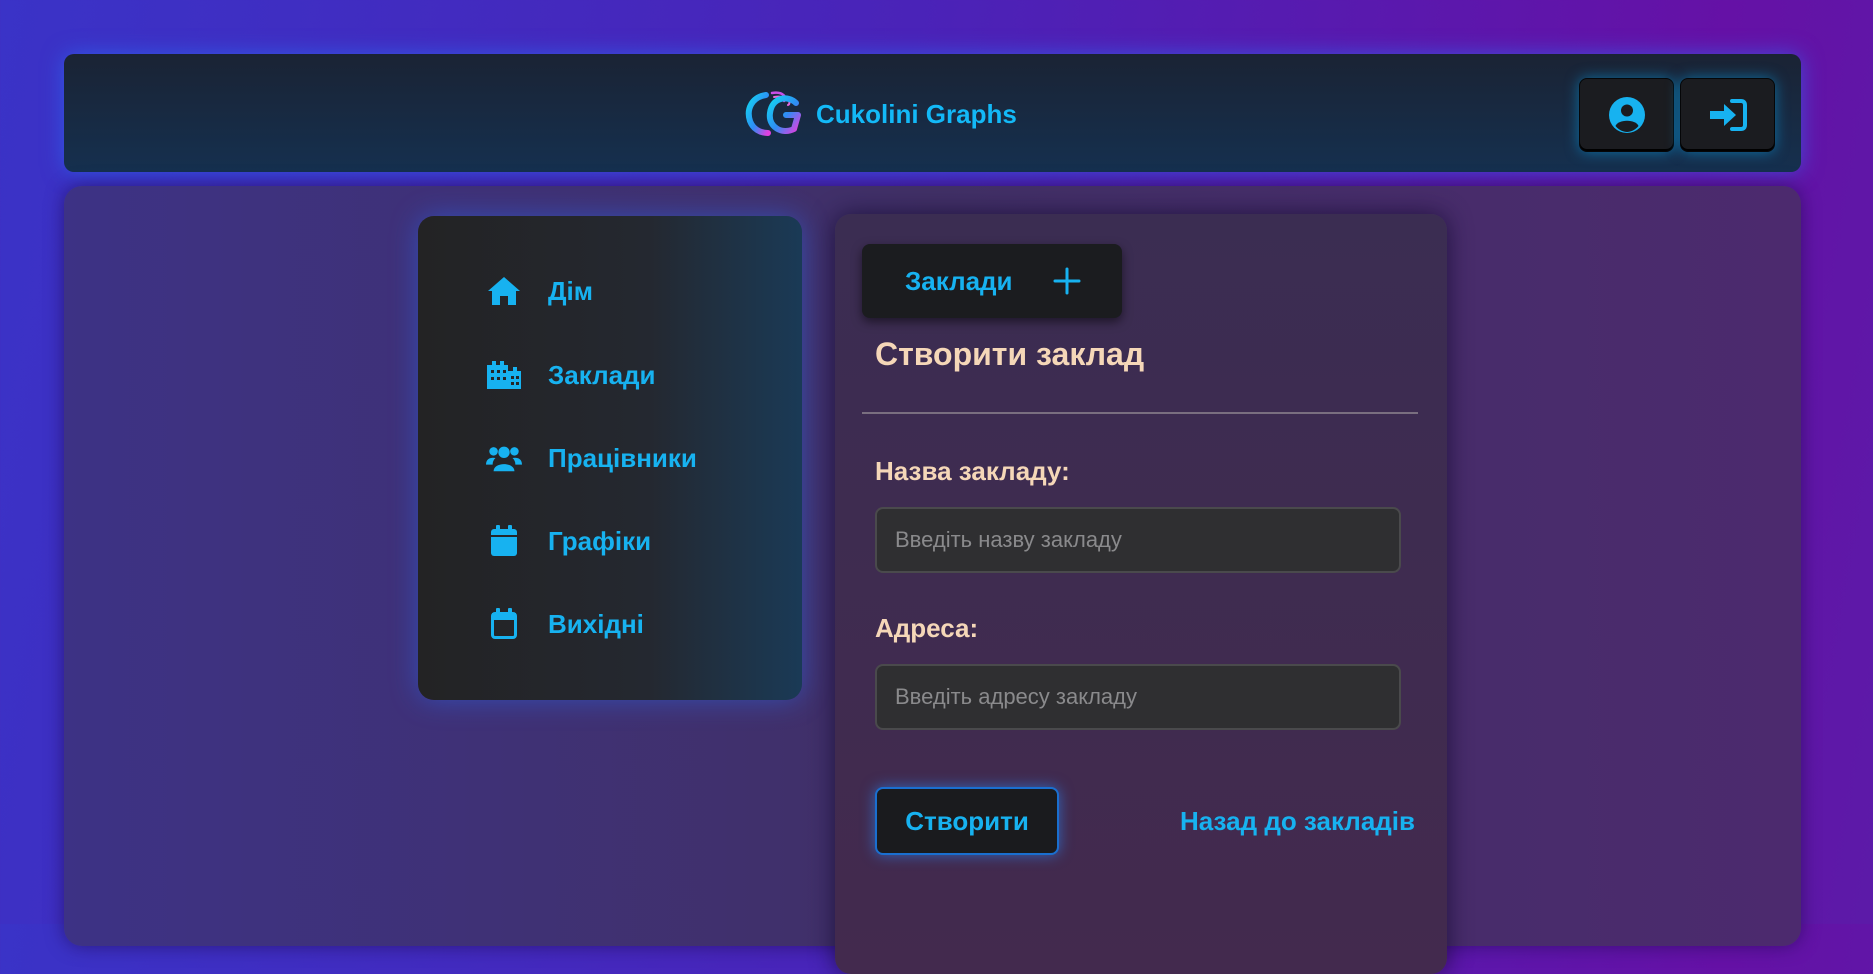 This screenshot has height=974, width=1873. What do you see at coordinates (504, 624) in the screenshot?
I see `calendar-outline-icon` at bounding box center [504, 624].